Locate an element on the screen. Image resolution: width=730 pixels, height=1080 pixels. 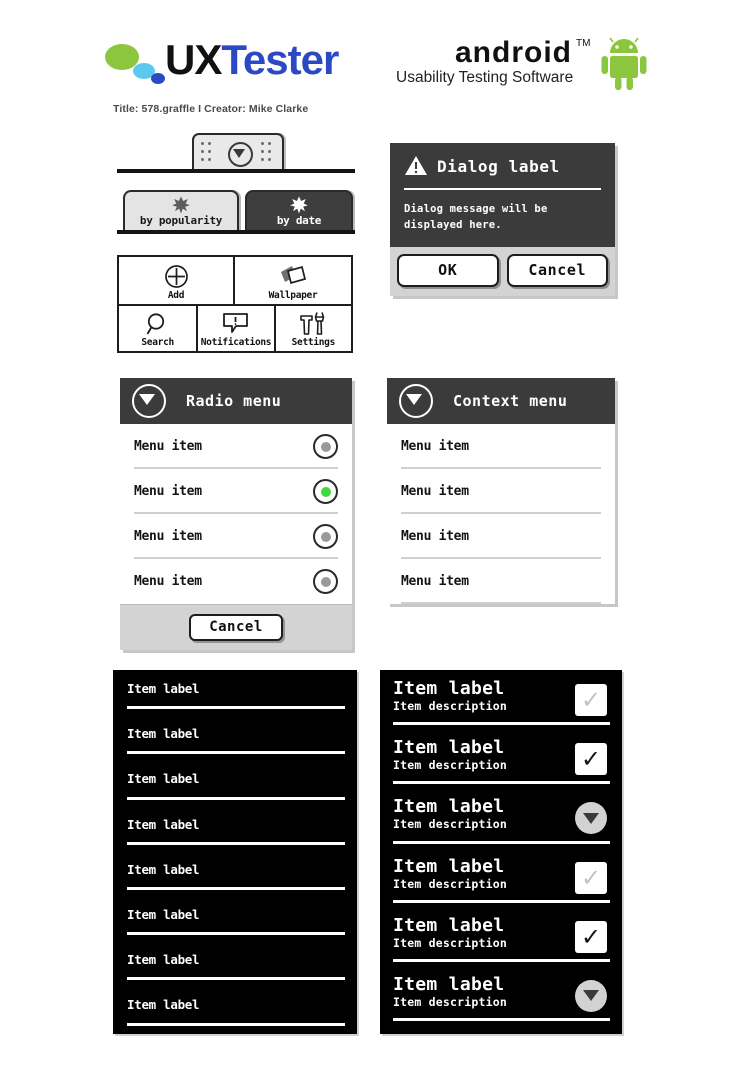
tab-by-date: by date is located at coordinates (299, 211).